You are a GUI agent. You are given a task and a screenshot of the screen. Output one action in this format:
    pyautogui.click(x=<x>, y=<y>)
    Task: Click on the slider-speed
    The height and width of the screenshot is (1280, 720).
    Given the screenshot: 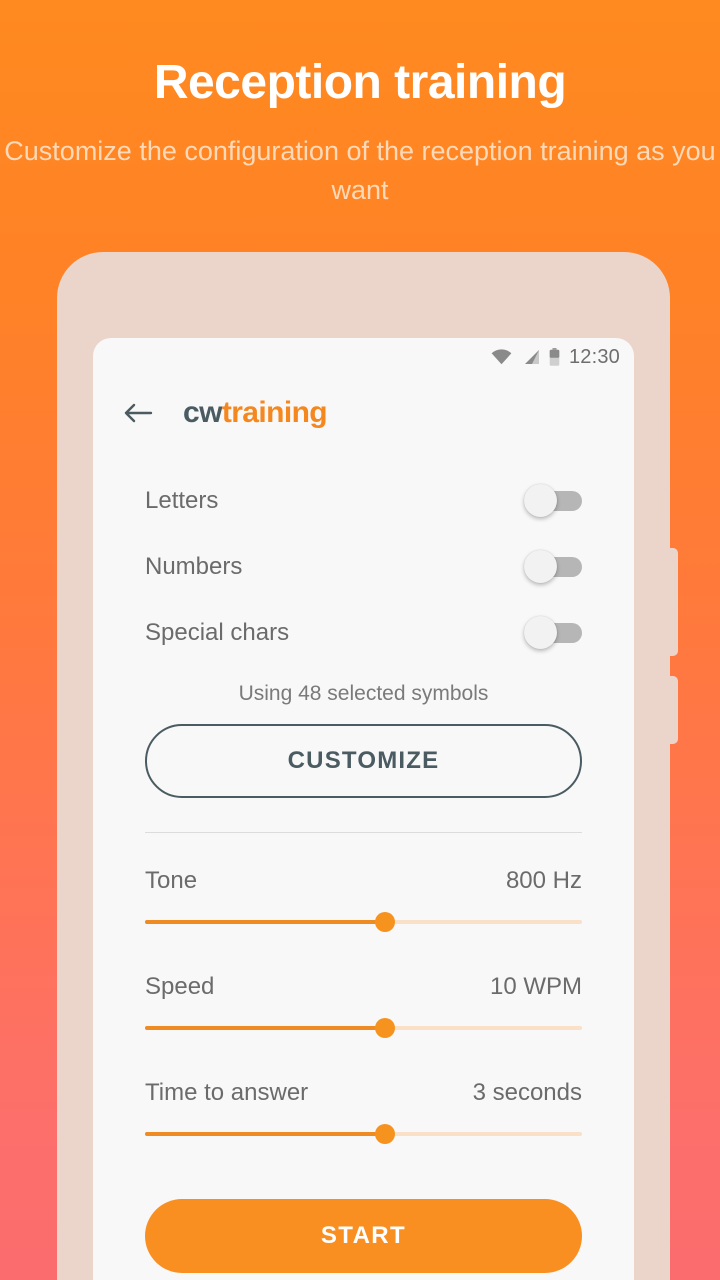 What is the action you would take?
    pyautogui.click(x=363, y=1028)
    